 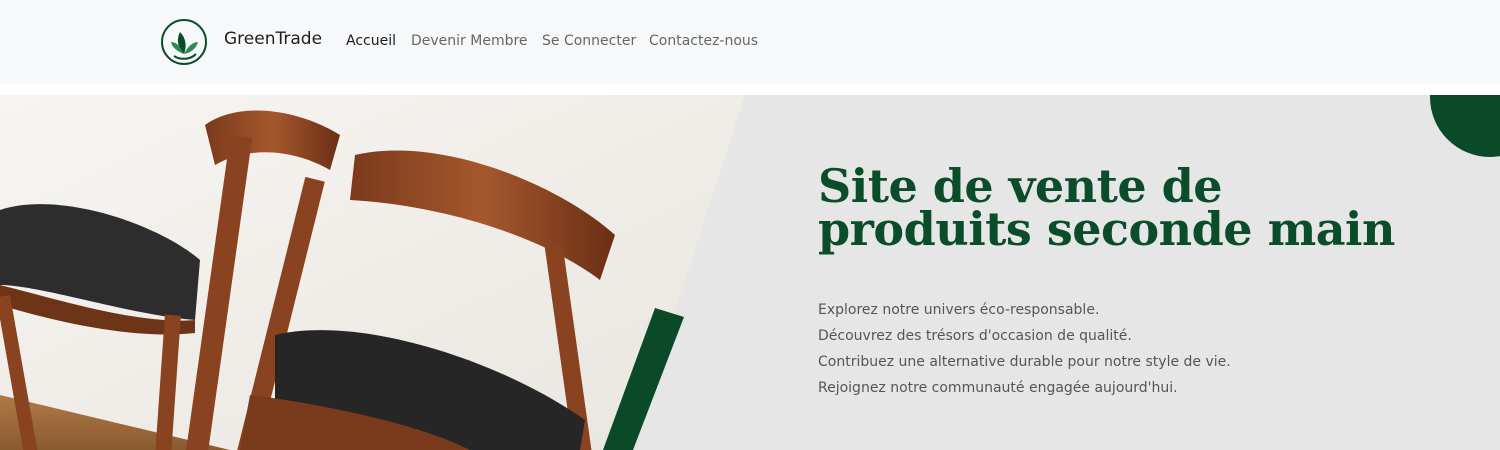 I want to click on nav-item-accueil: Accueil, so click(x=371, y=41).